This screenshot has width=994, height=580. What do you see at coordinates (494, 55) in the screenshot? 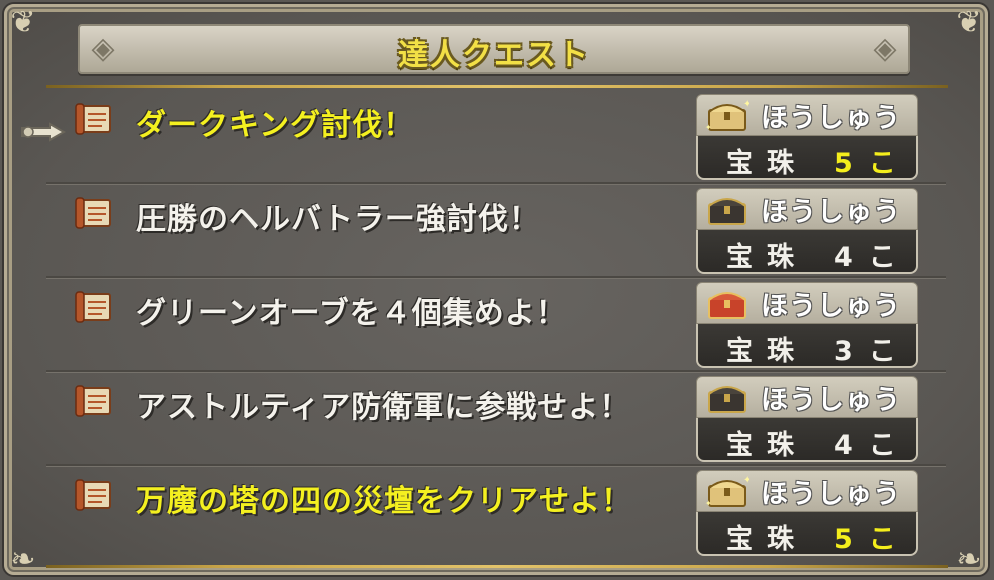
I see `window-title: 達人クエスト` at bounding box center [494, 55].